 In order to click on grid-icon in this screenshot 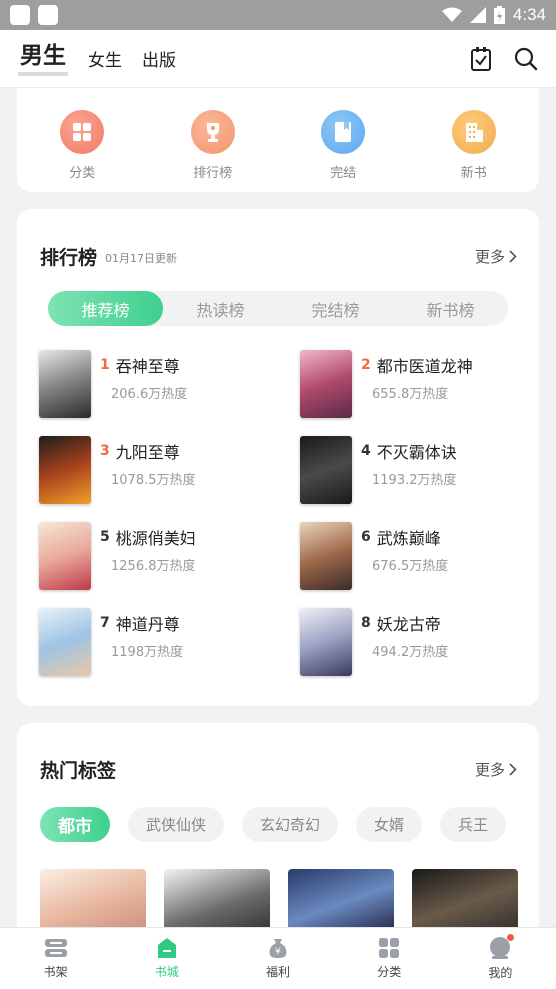, I will do `click(82, 132)`.